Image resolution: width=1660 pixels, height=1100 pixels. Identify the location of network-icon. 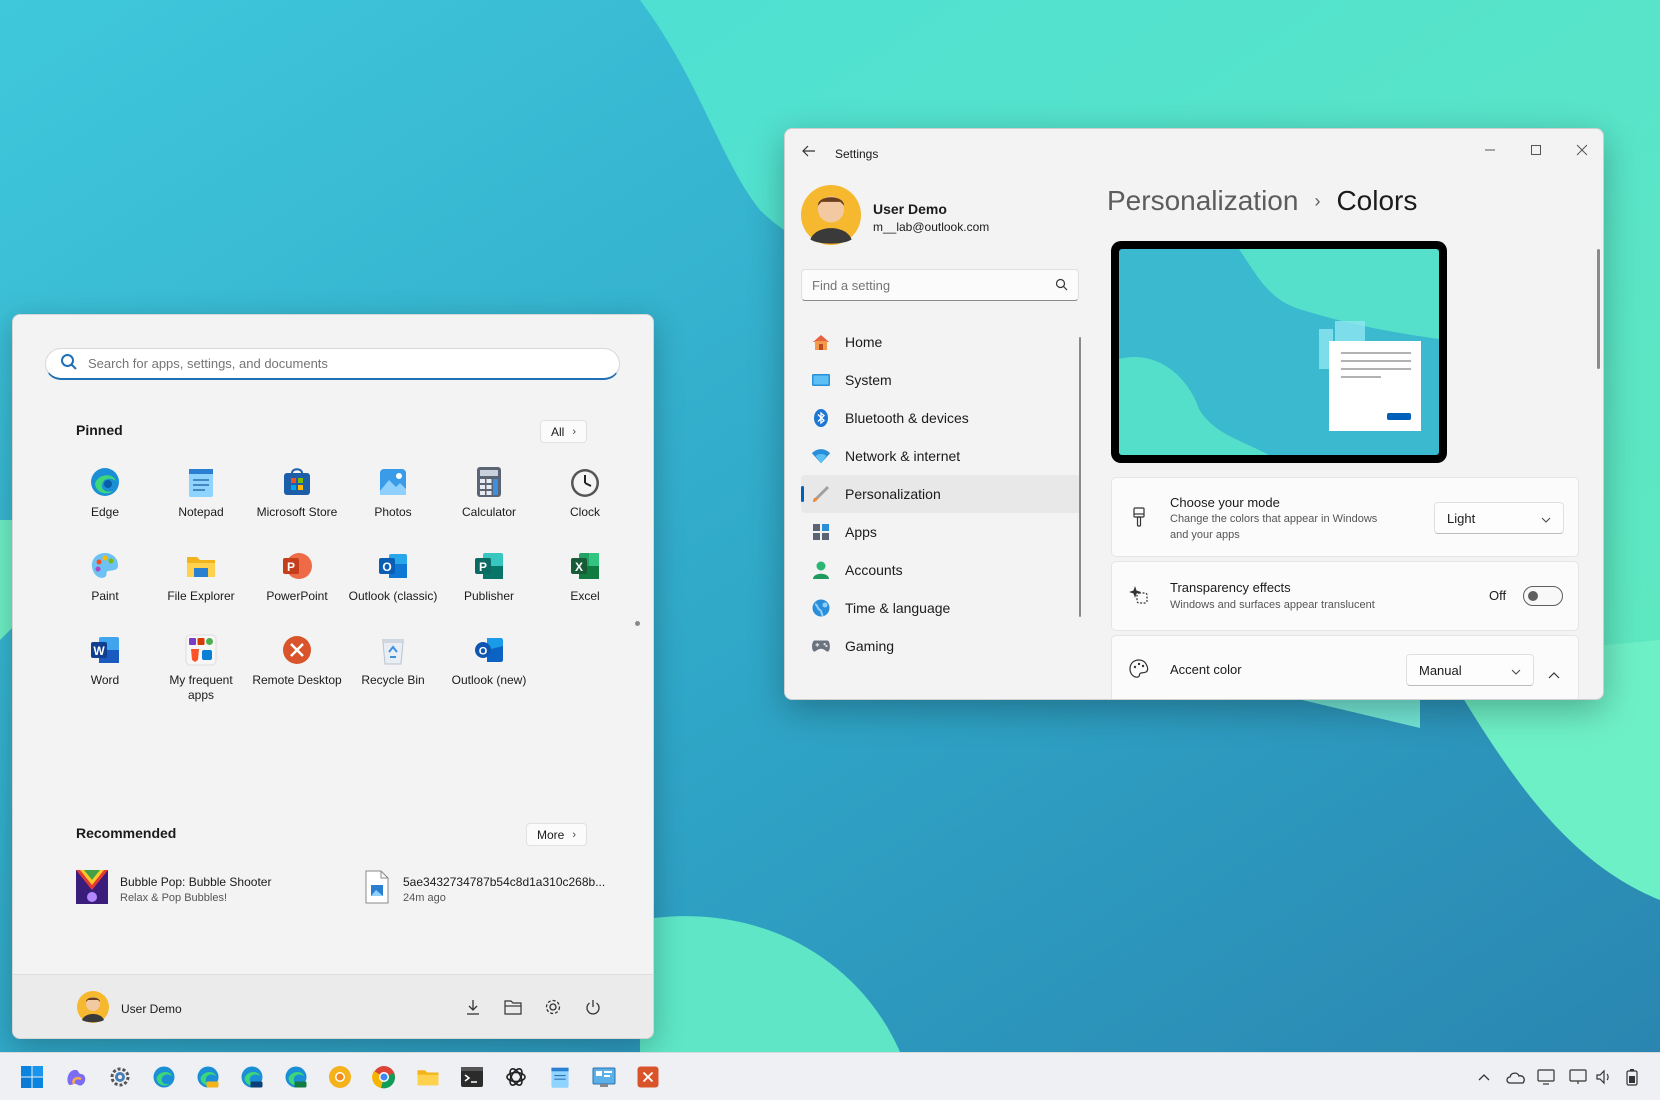
(1578, 1077).